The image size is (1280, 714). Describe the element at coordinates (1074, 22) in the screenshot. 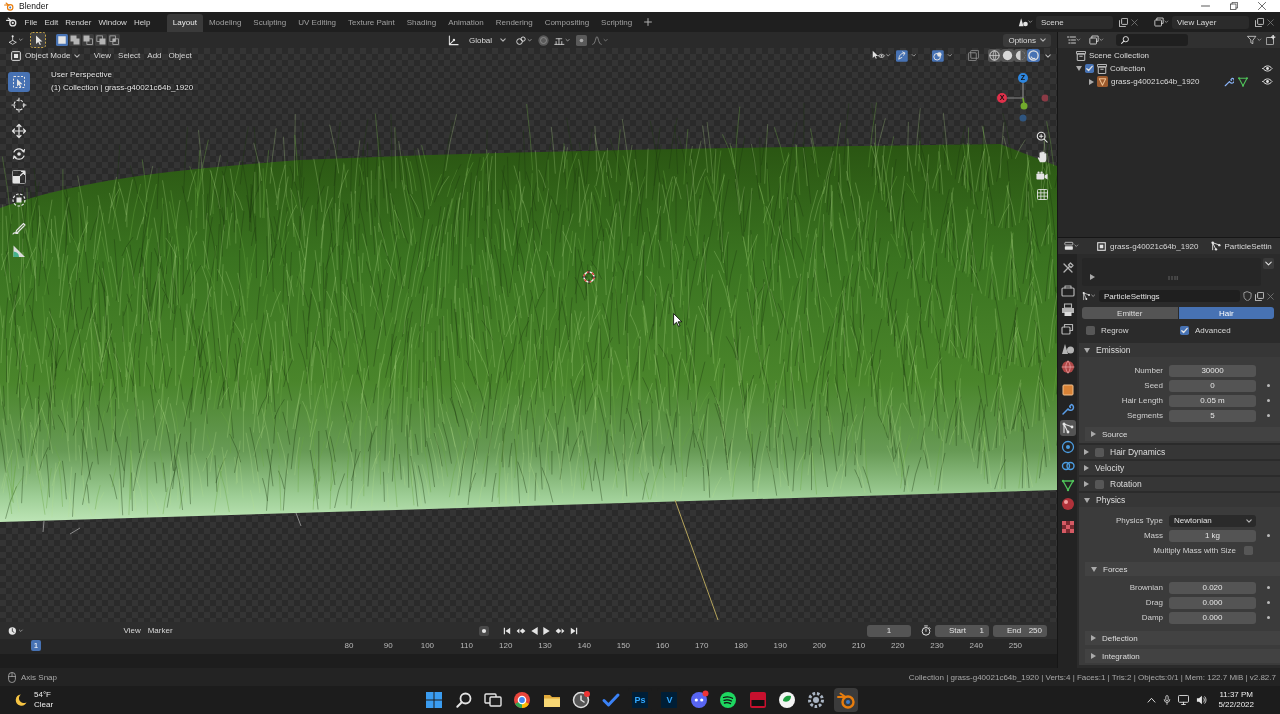

I see `scene-name-field: Scene` at that location.